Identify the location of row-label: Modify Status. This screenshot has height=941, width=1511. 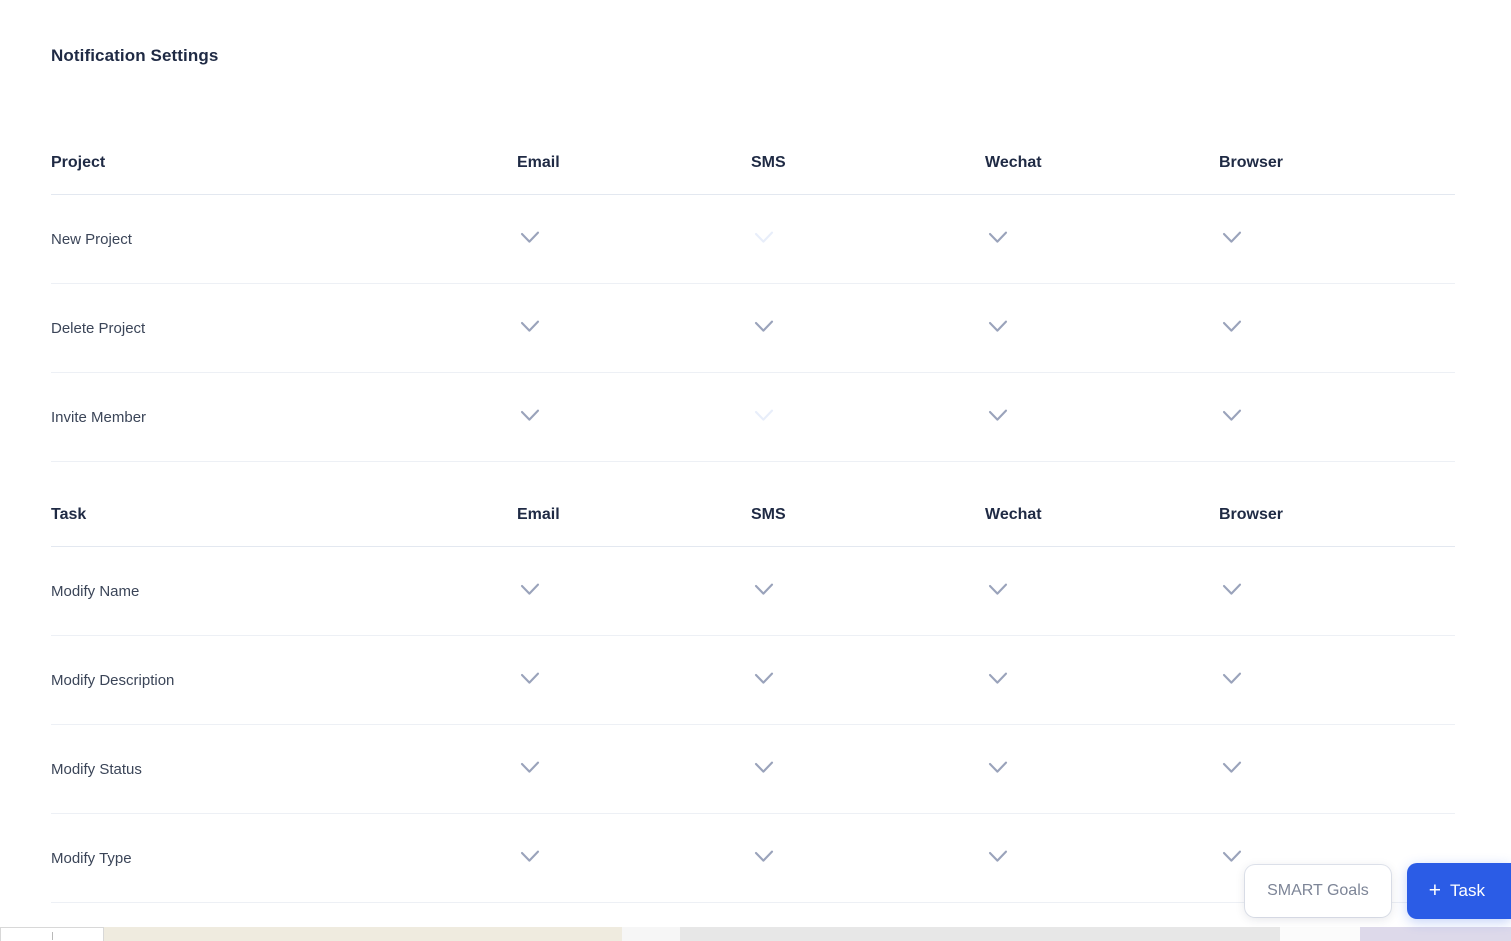
(284, 769).